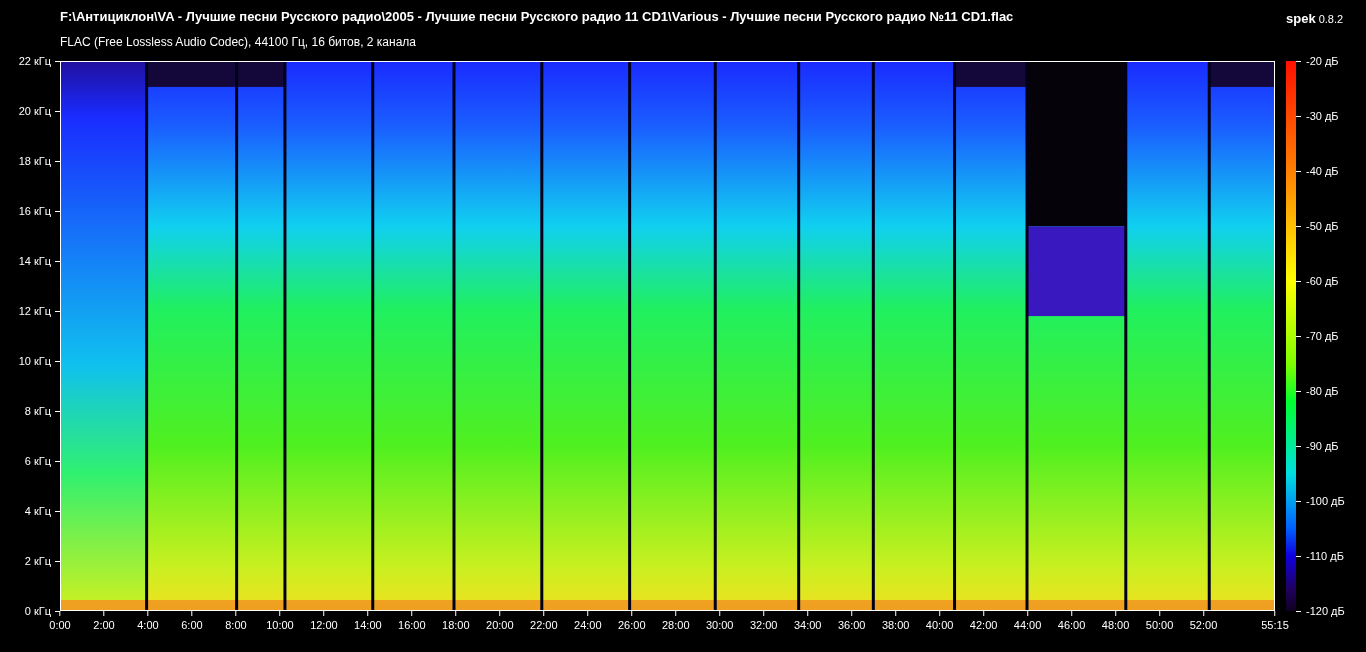 This screenshot has width=1366, height=652. Describe the element at coordinates (148, 625) in the screenshot. I see `time-label: 4:00` at that location.